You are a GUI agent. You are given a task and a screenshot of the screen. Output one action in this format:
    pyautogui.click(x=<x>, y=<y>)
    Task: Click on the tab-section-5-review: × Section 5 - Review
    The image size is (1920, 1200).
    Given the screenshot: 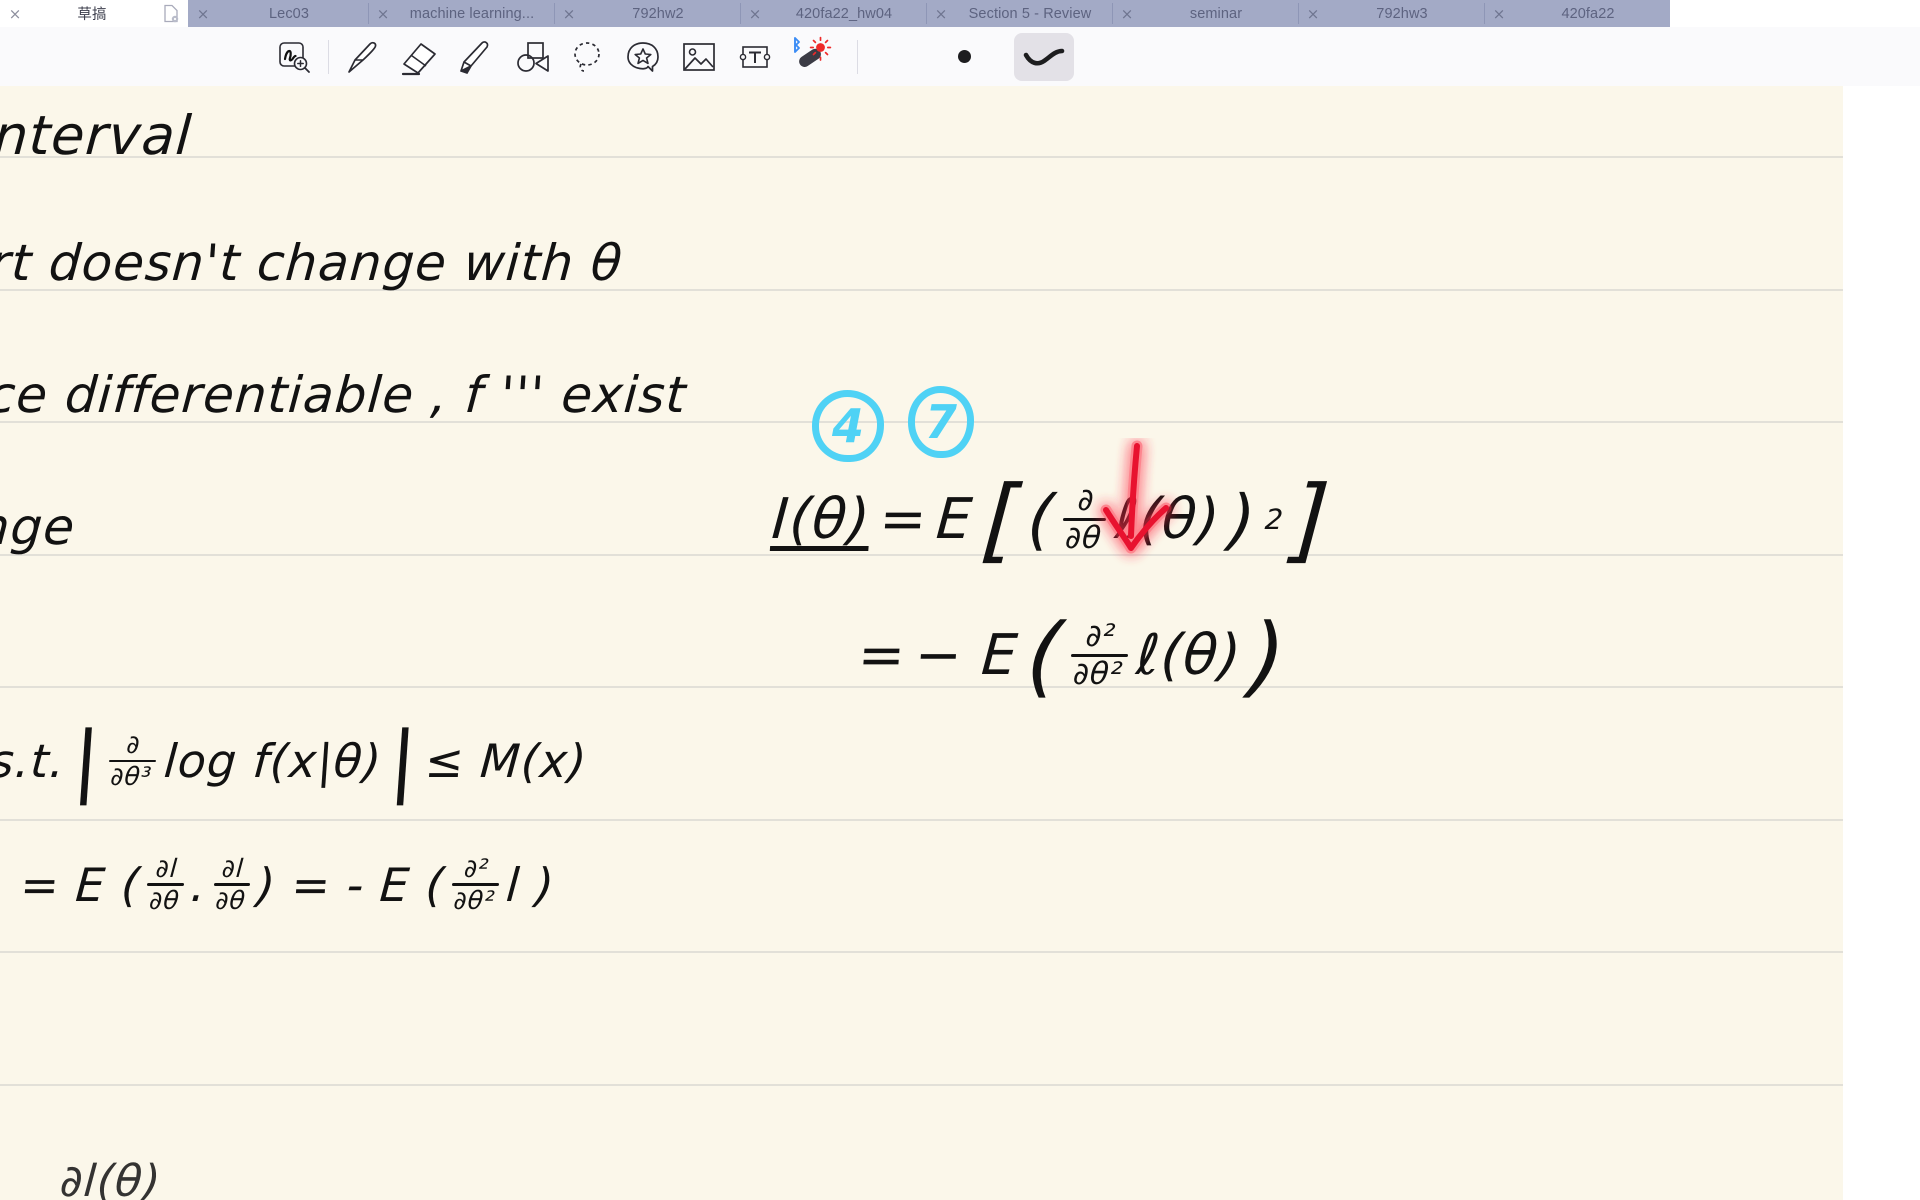 What is the action you would take?
    pyautogui.click(x=1019, y=13)
    